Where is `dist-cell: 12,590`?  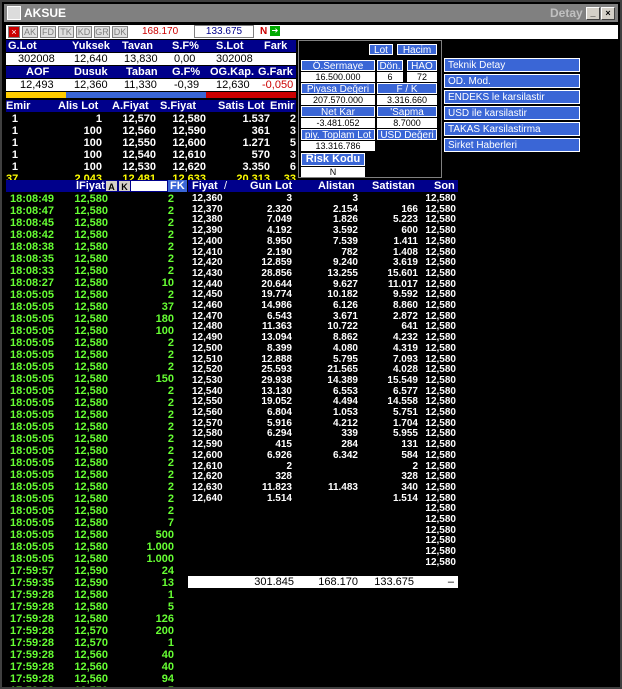 dist-cell: 12,590 is located at coordinates (207, 445).